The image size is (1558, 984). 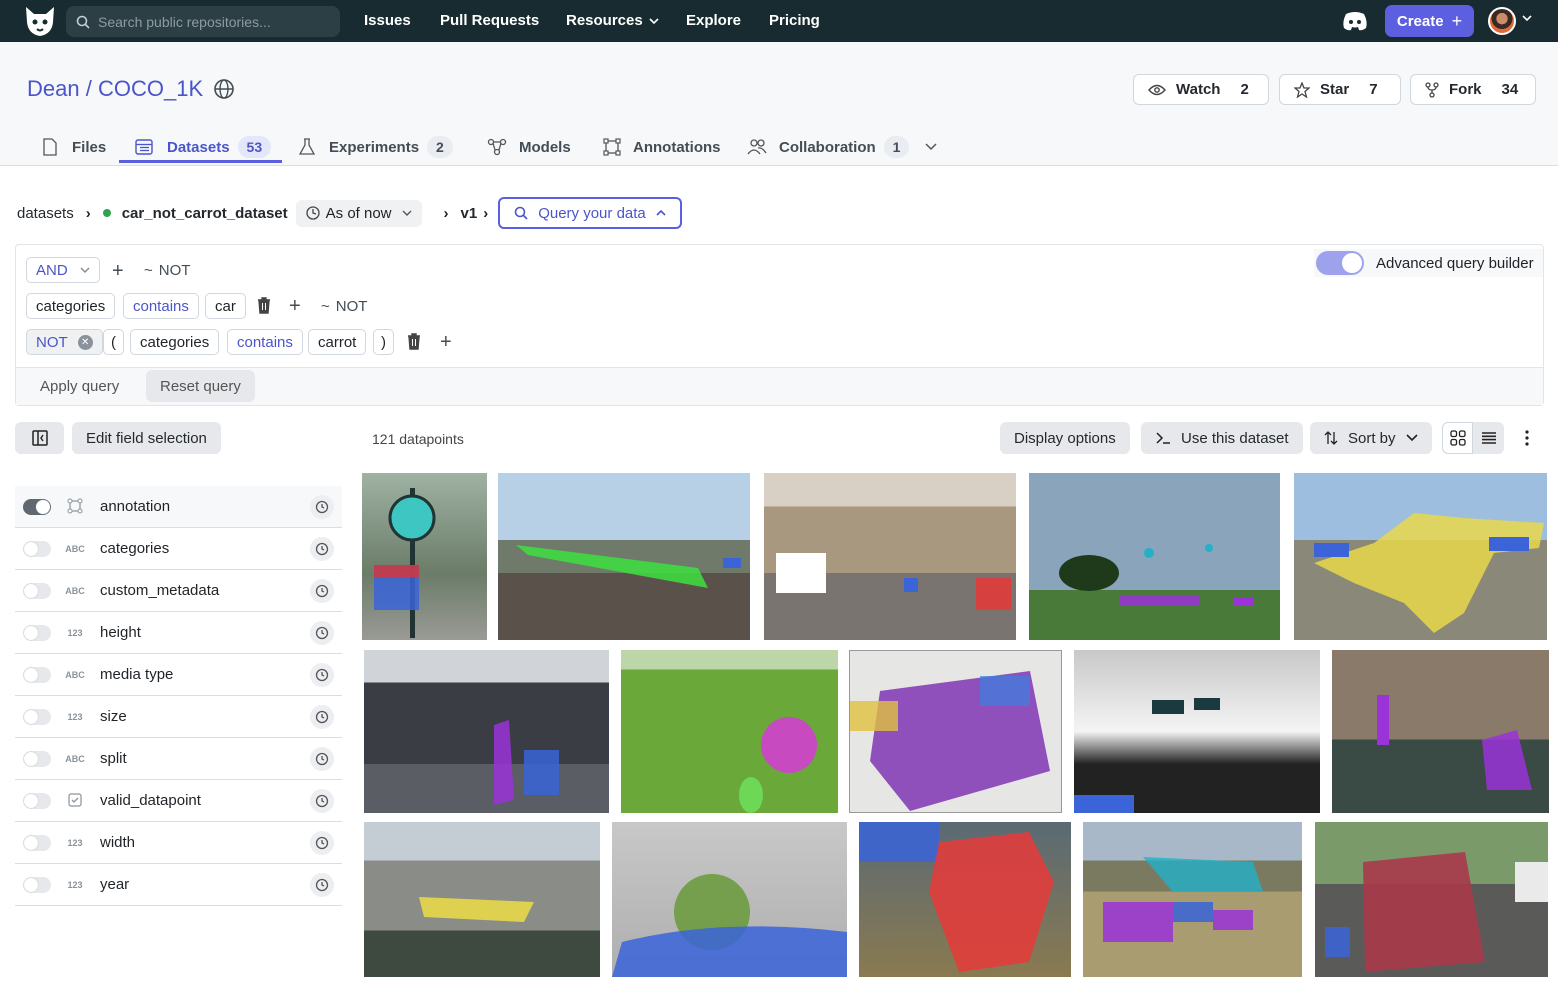 I want to click on remove-x-icon: ✕, so click(x=85, y=342).